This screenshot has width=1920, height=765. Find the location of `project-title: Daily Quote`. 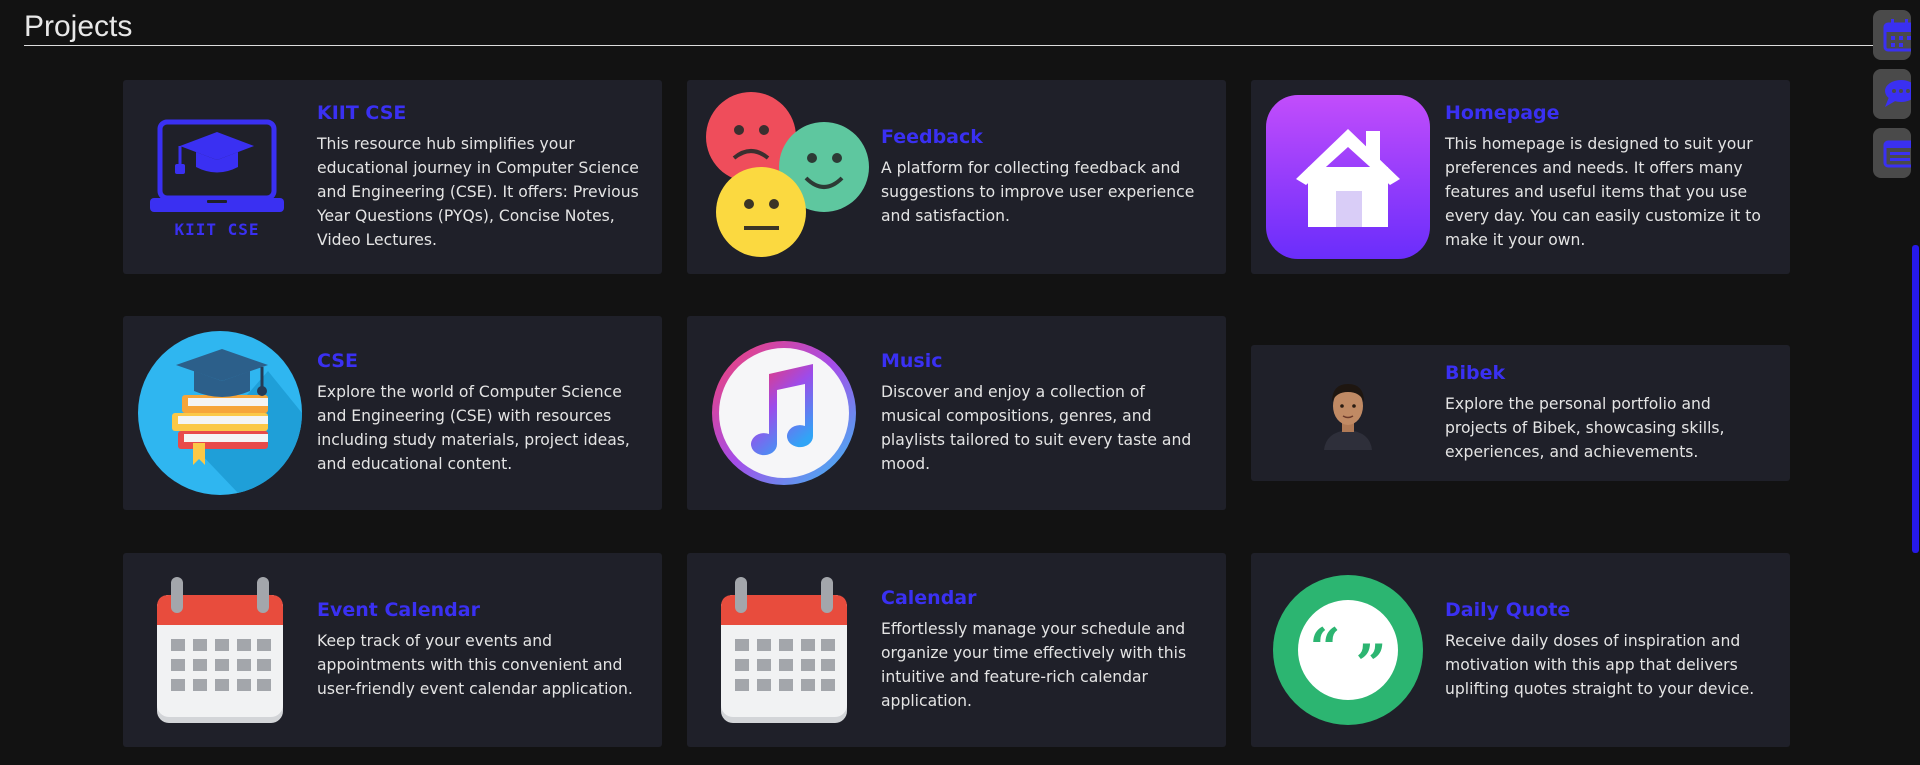

project-title: Daily Quote is located at coordinates (1608, 610).